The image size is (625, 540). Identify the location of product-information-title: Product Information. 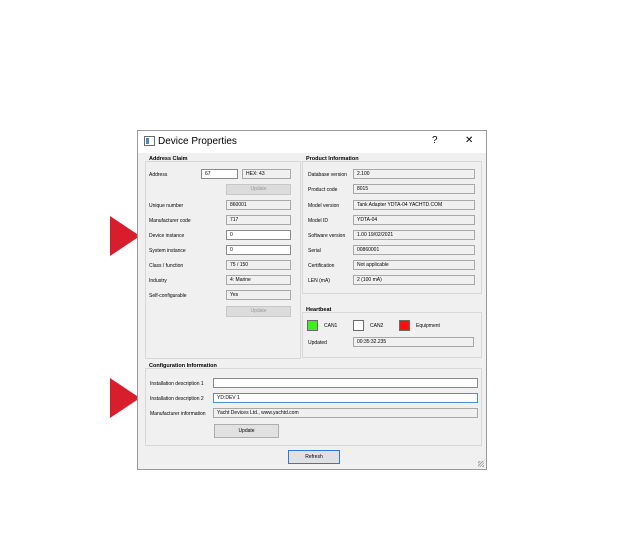
(332, 159).